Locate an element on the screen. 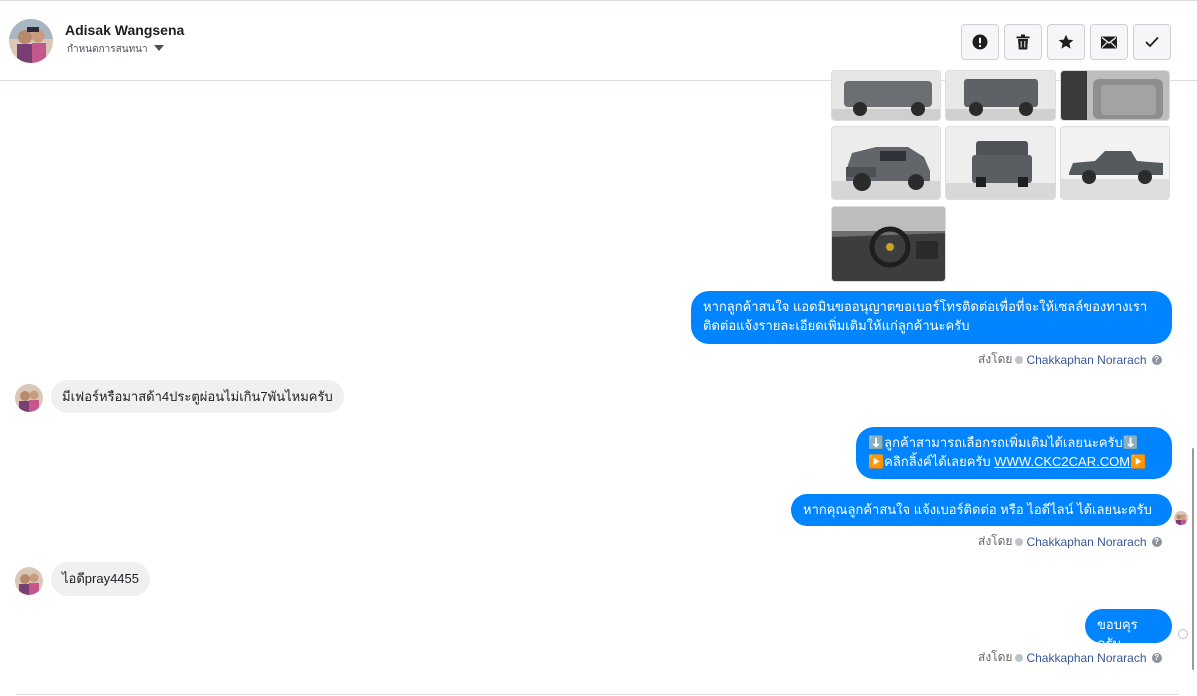  message-text: ▶️คลิกลิ้งค์ได้เลยครับ is located at coordinates (931, 461).